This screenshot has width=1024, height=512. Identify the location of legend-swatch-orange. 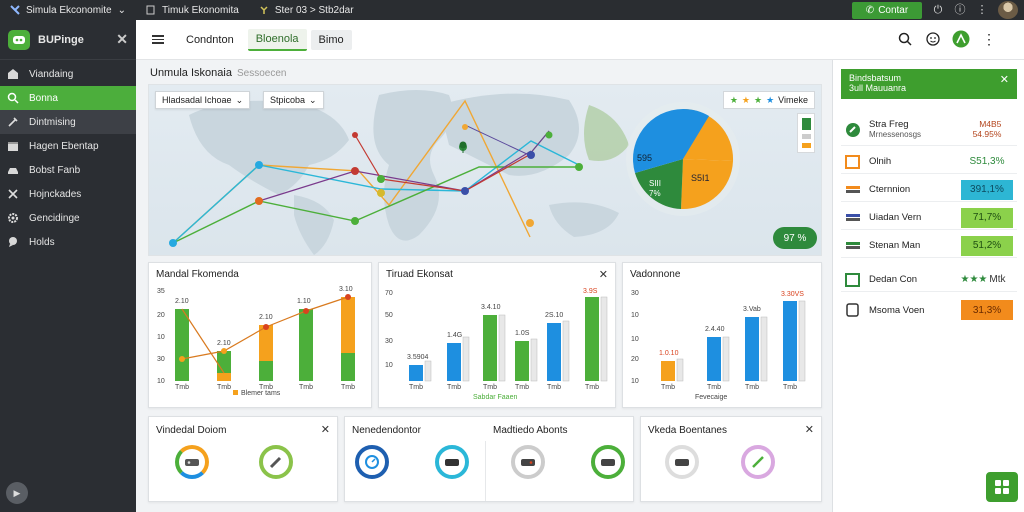
(806, 145).